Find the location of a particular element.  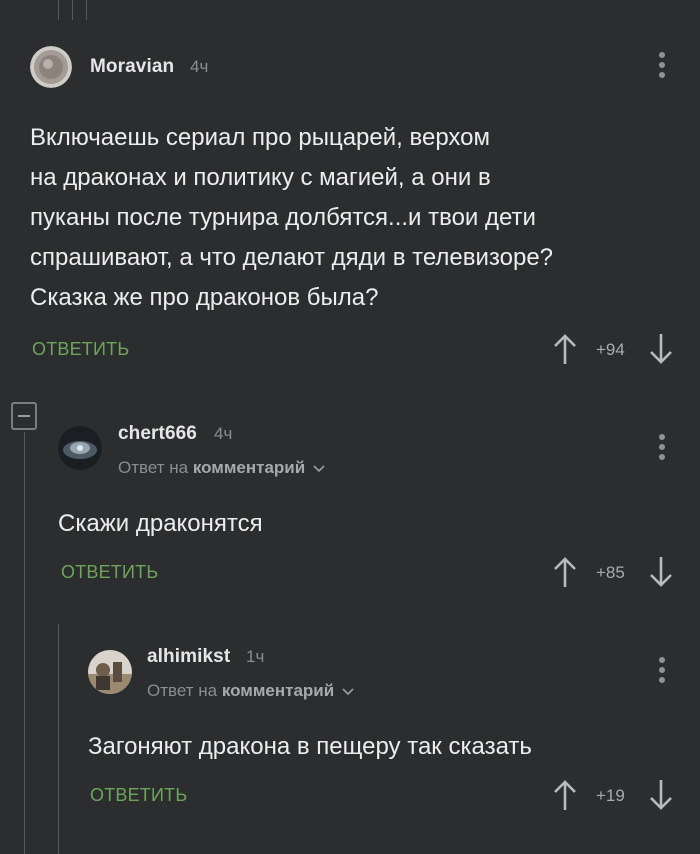

username: alhimikst is located at coordinates (188, 657).